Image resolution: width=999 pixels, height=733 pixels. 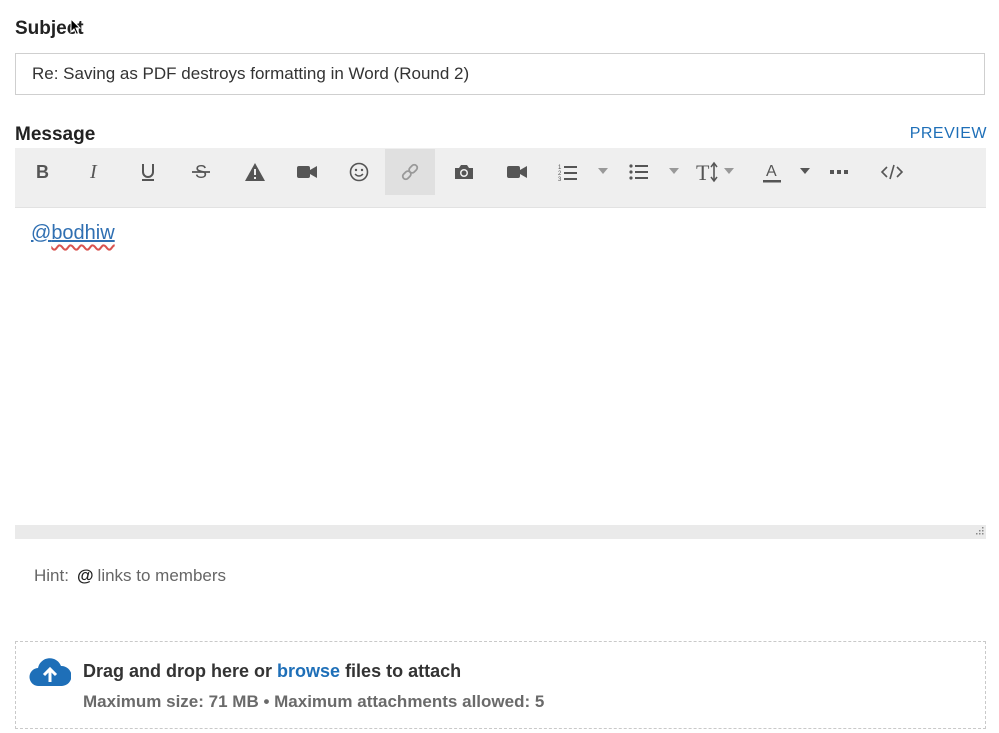 What do you see at coordinates (948, 134) in the screenshot?
I see `preview-link: PREVIEW` at bounding box center [948, 134].